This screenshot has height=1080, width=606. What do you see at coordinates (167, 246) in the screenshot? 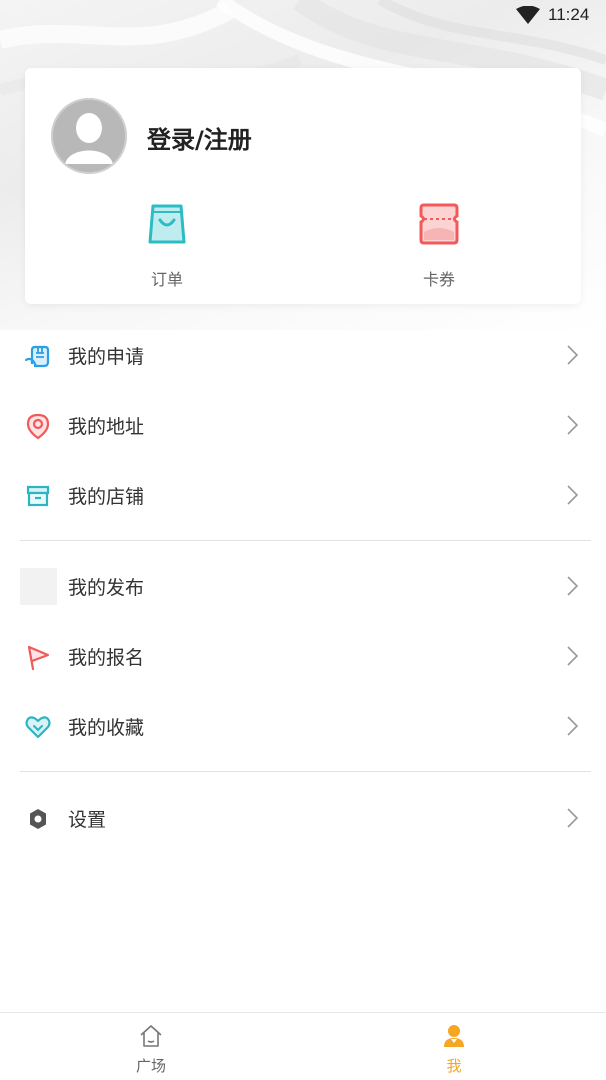
I see `orders-button: 订单` at bounding box center [167, 246].